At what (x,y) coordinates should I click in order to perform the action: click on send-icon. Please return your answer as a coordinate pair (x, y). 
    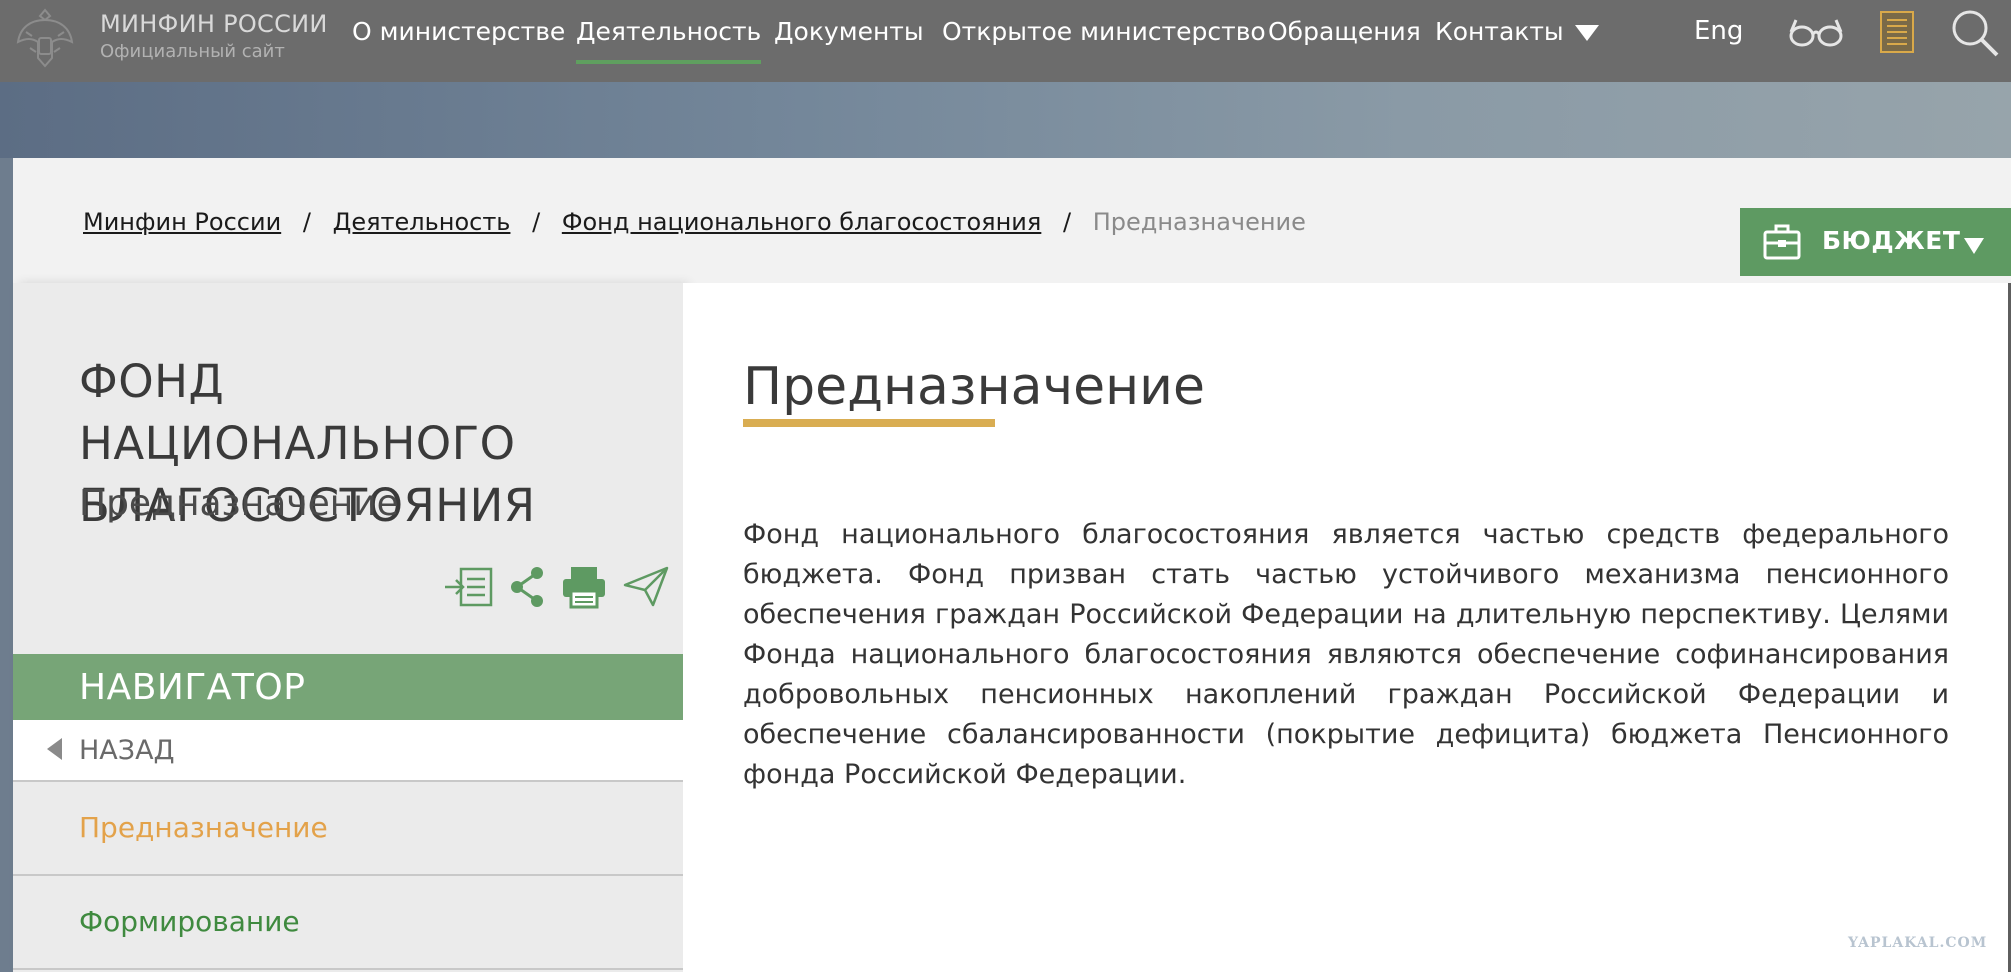
    Looking at the image, I should click on (646, 587).